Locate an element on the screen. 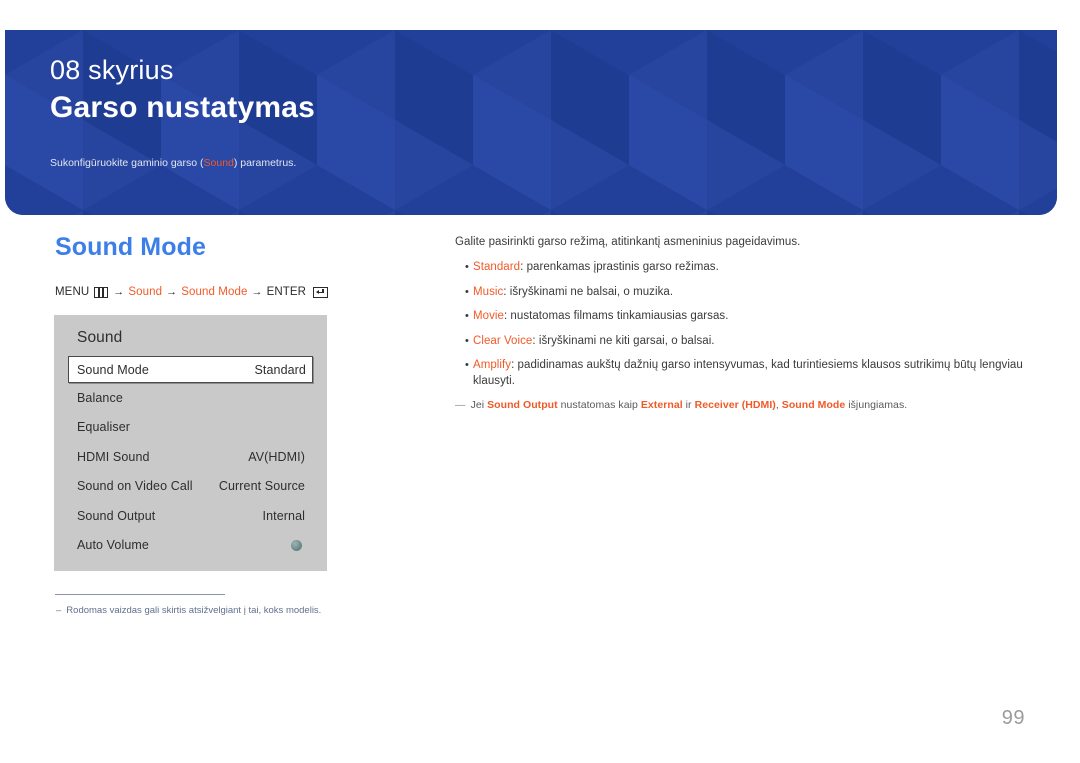  list-item-term: Amplify is located at coordinates (492, 365).